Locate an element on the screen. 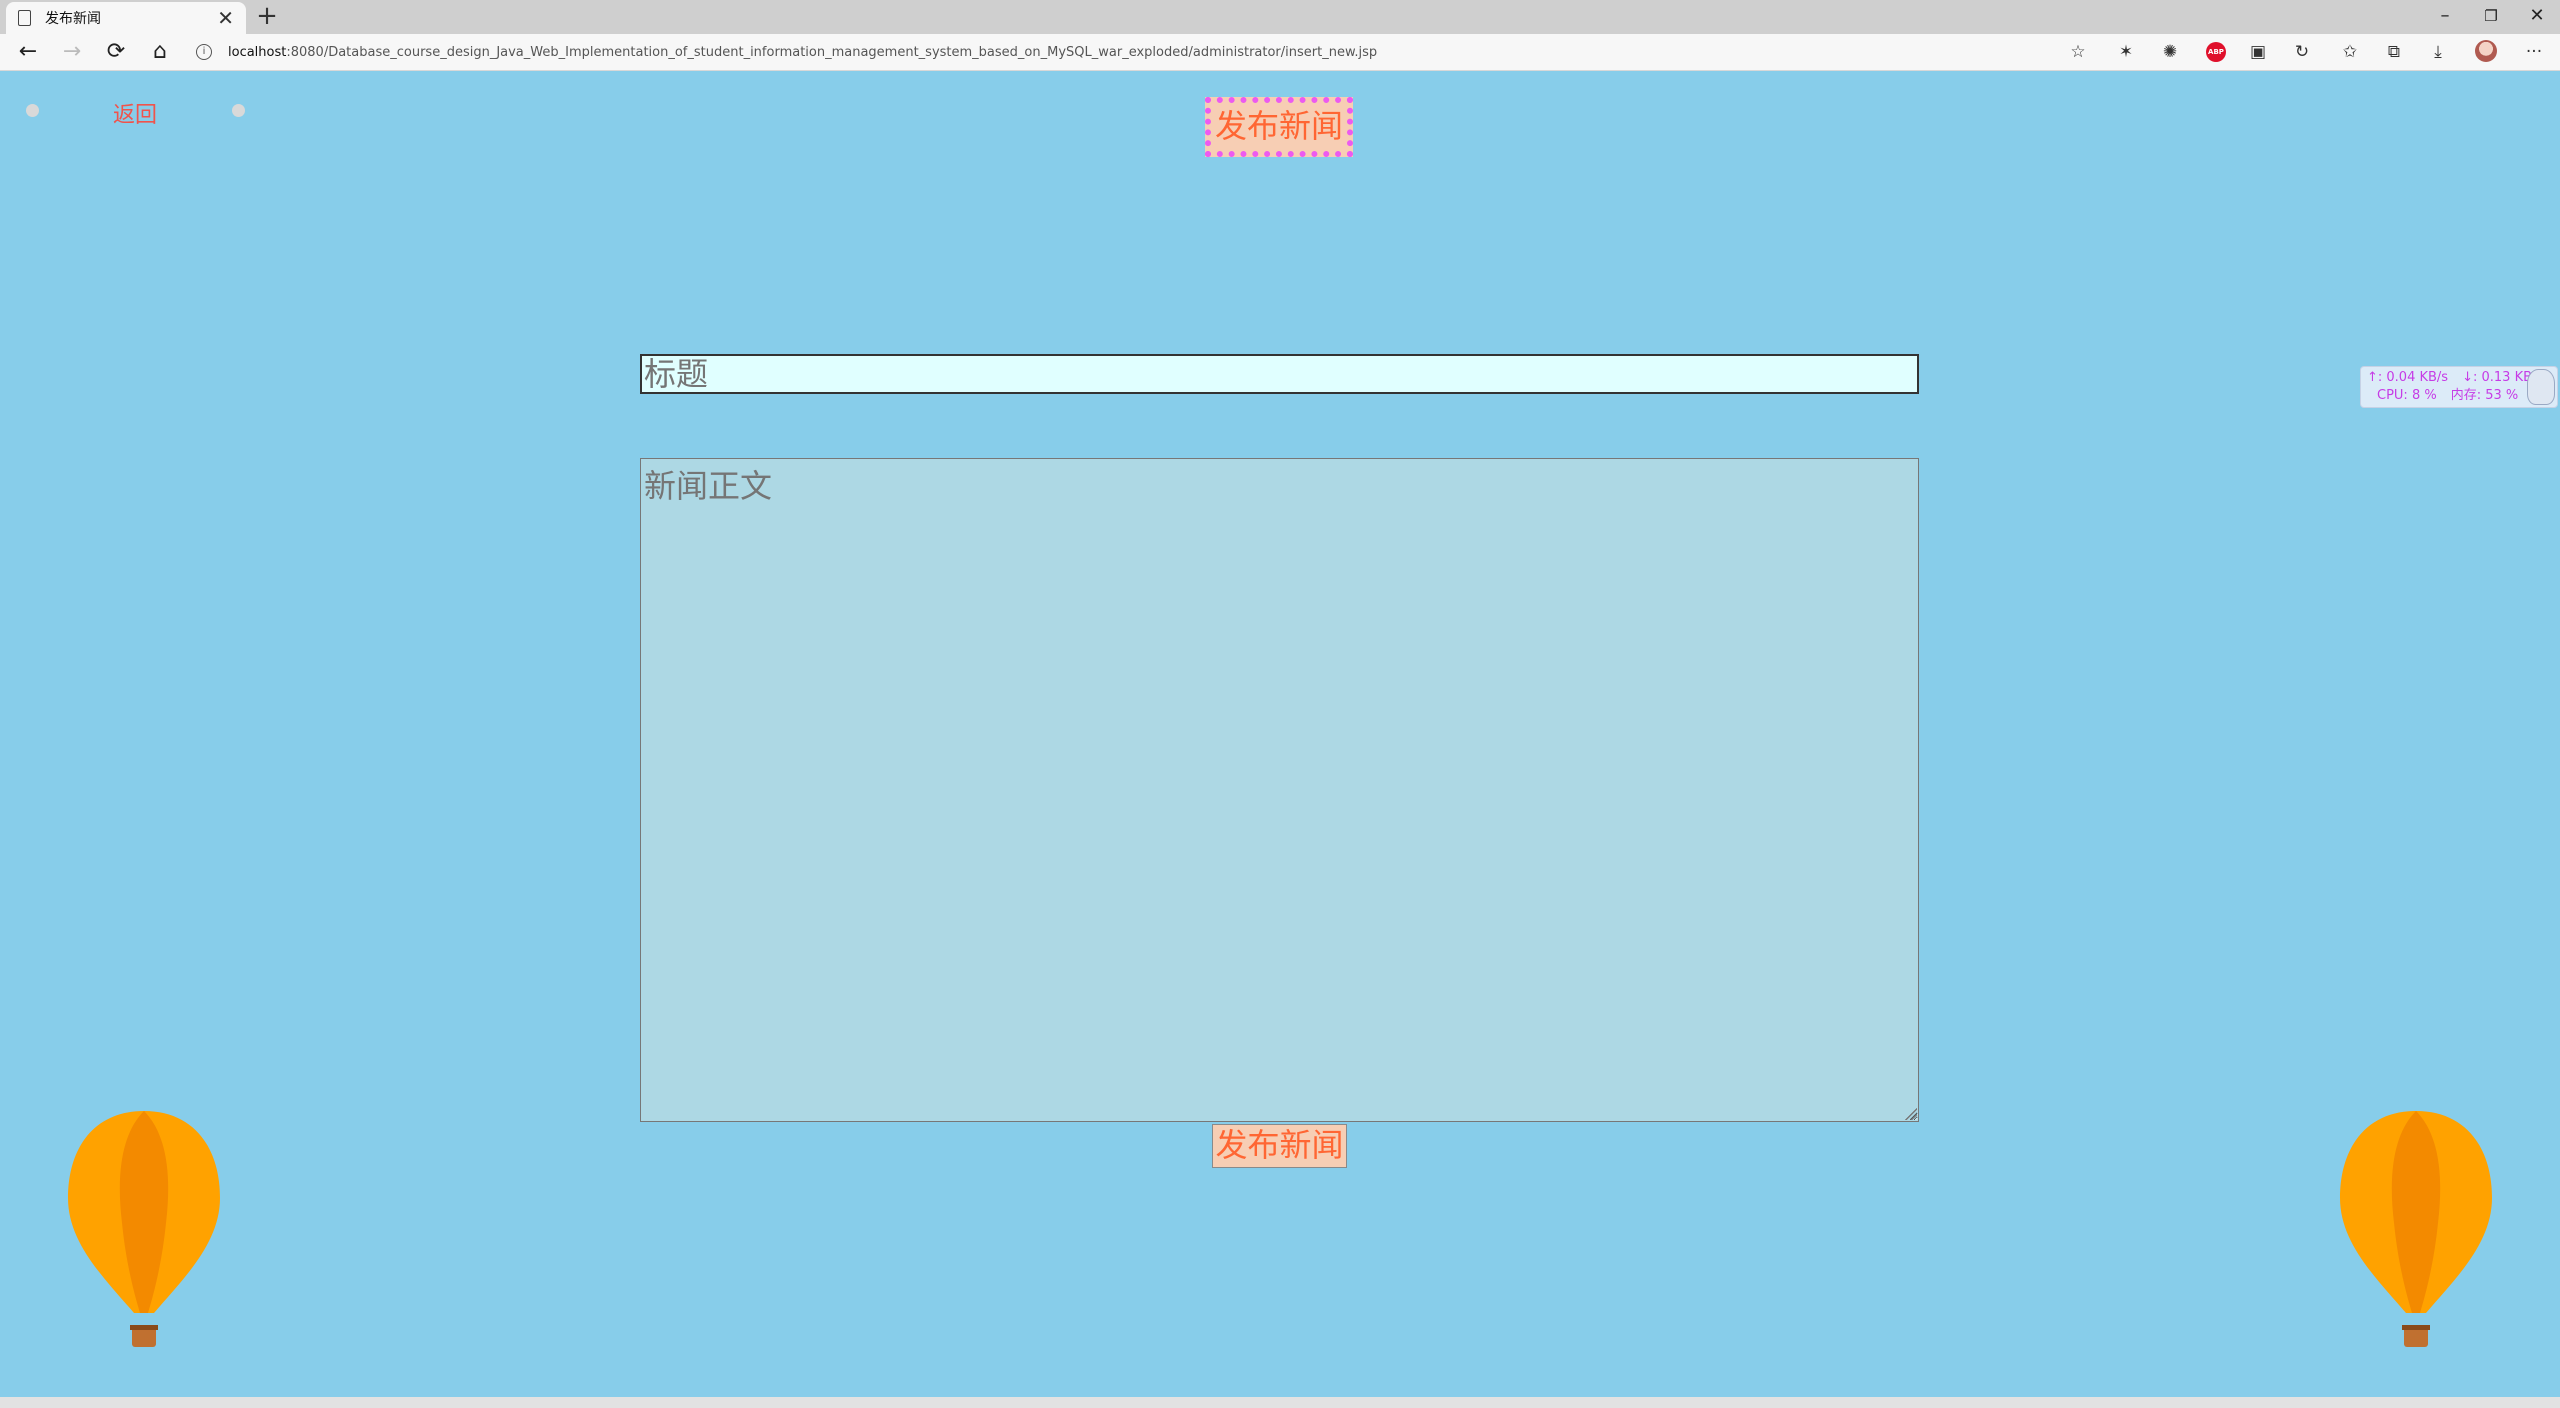 The width and height of the screenshot is (2560, 1408). url-host: localhost is located at coordinates (257, 52).